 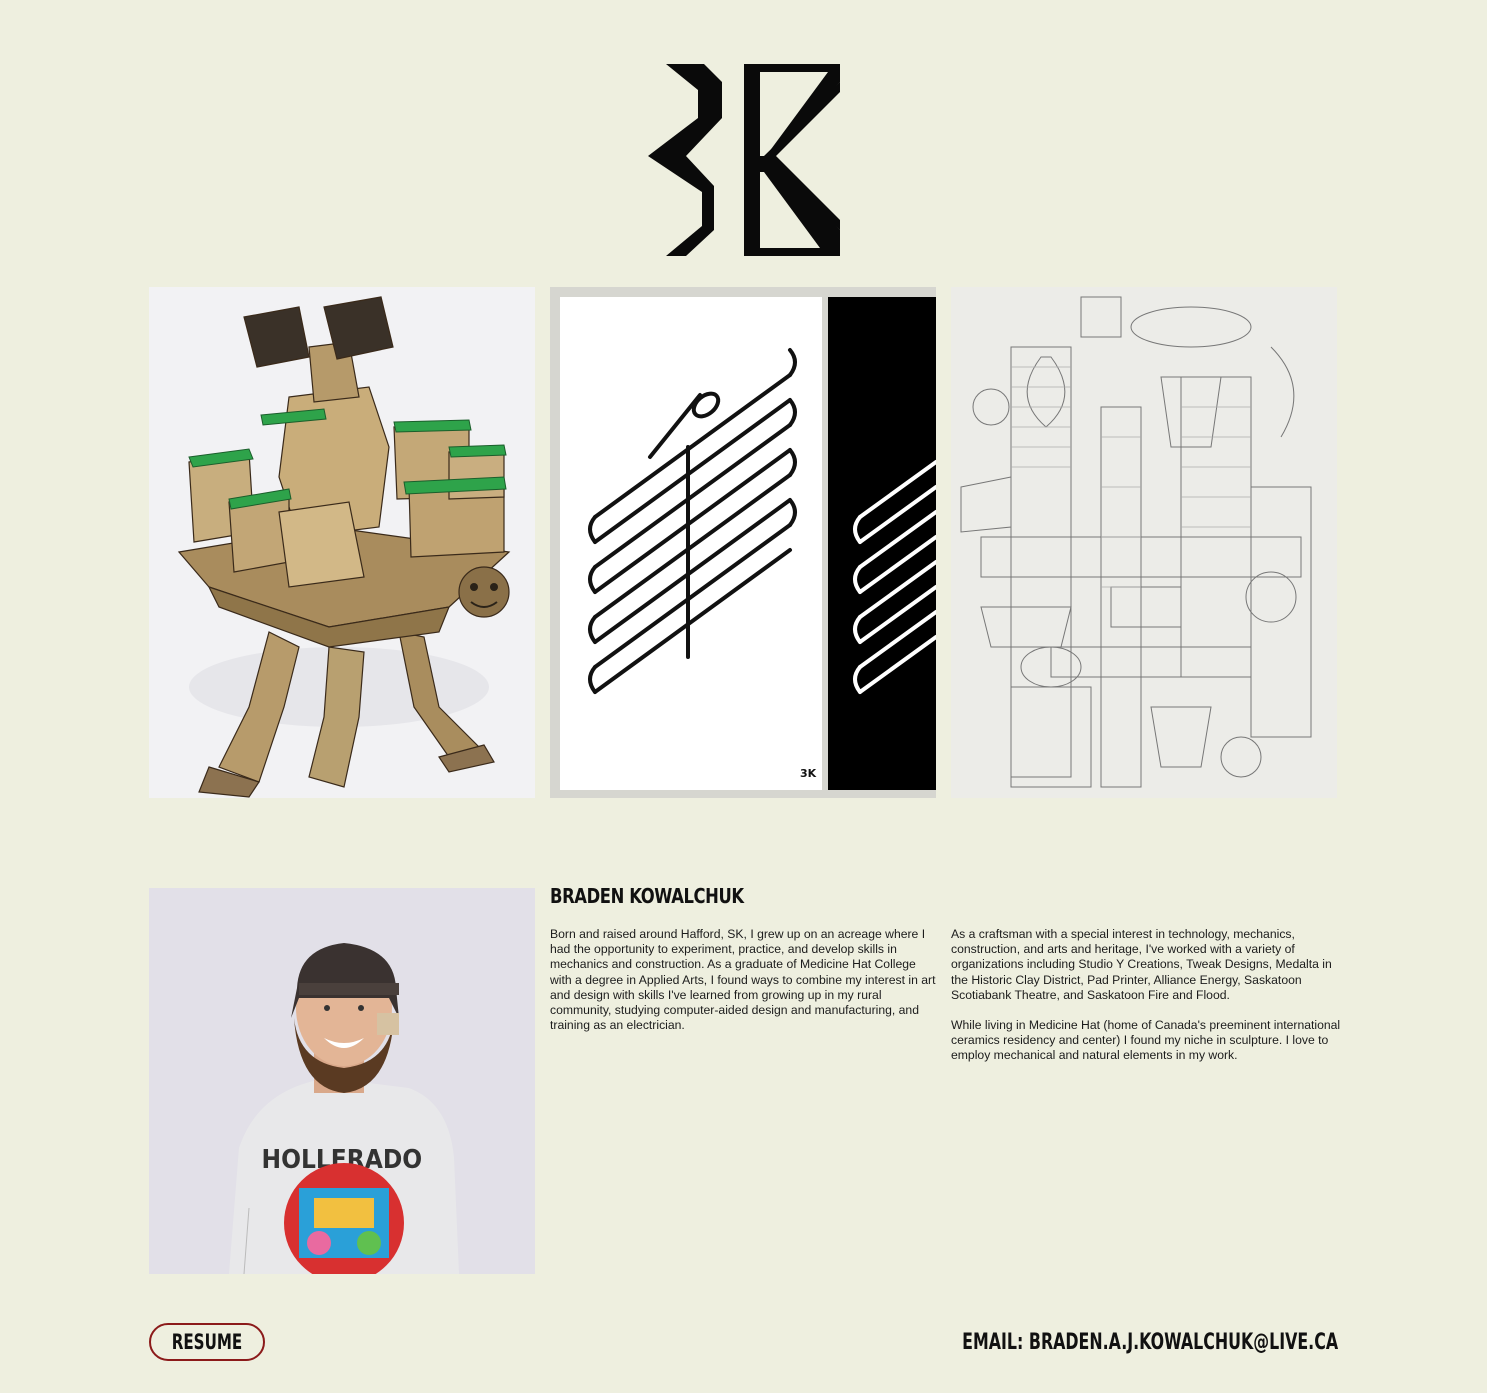 I want to click on resume-button: RESUME, so click(x=207, y=1342).